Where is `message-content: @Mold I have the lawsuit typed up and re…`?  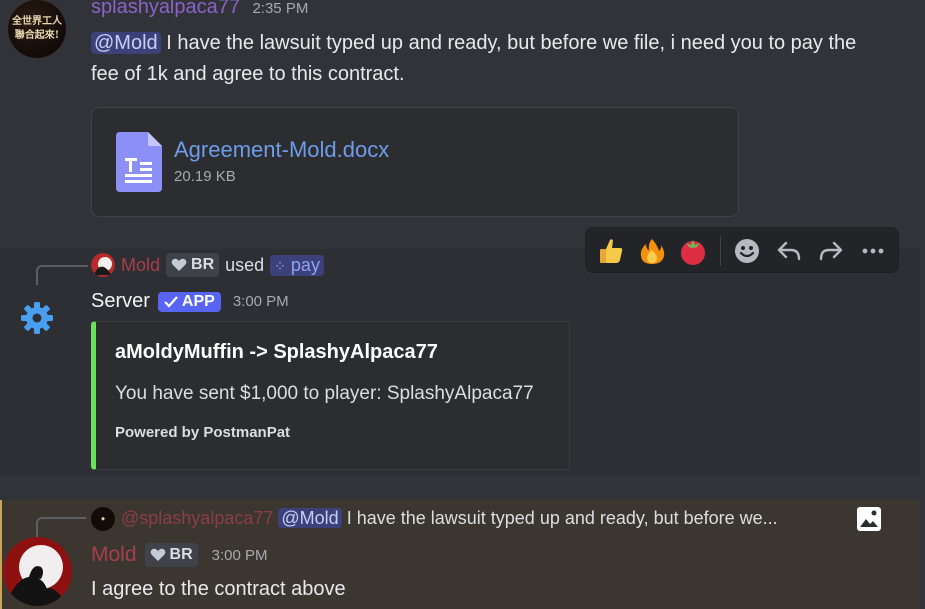 message-content: @Mold I have the lawsuit typed up and re… is located at coordinates (486, 59).